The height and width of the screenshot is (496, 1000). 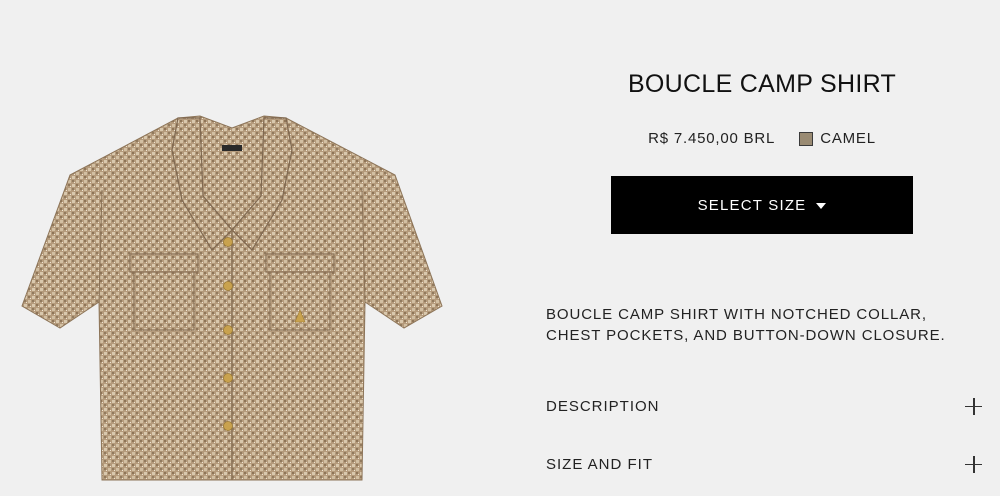 I want to click on select-size-button: SELECT SIZE, so click(x=762, y=205).